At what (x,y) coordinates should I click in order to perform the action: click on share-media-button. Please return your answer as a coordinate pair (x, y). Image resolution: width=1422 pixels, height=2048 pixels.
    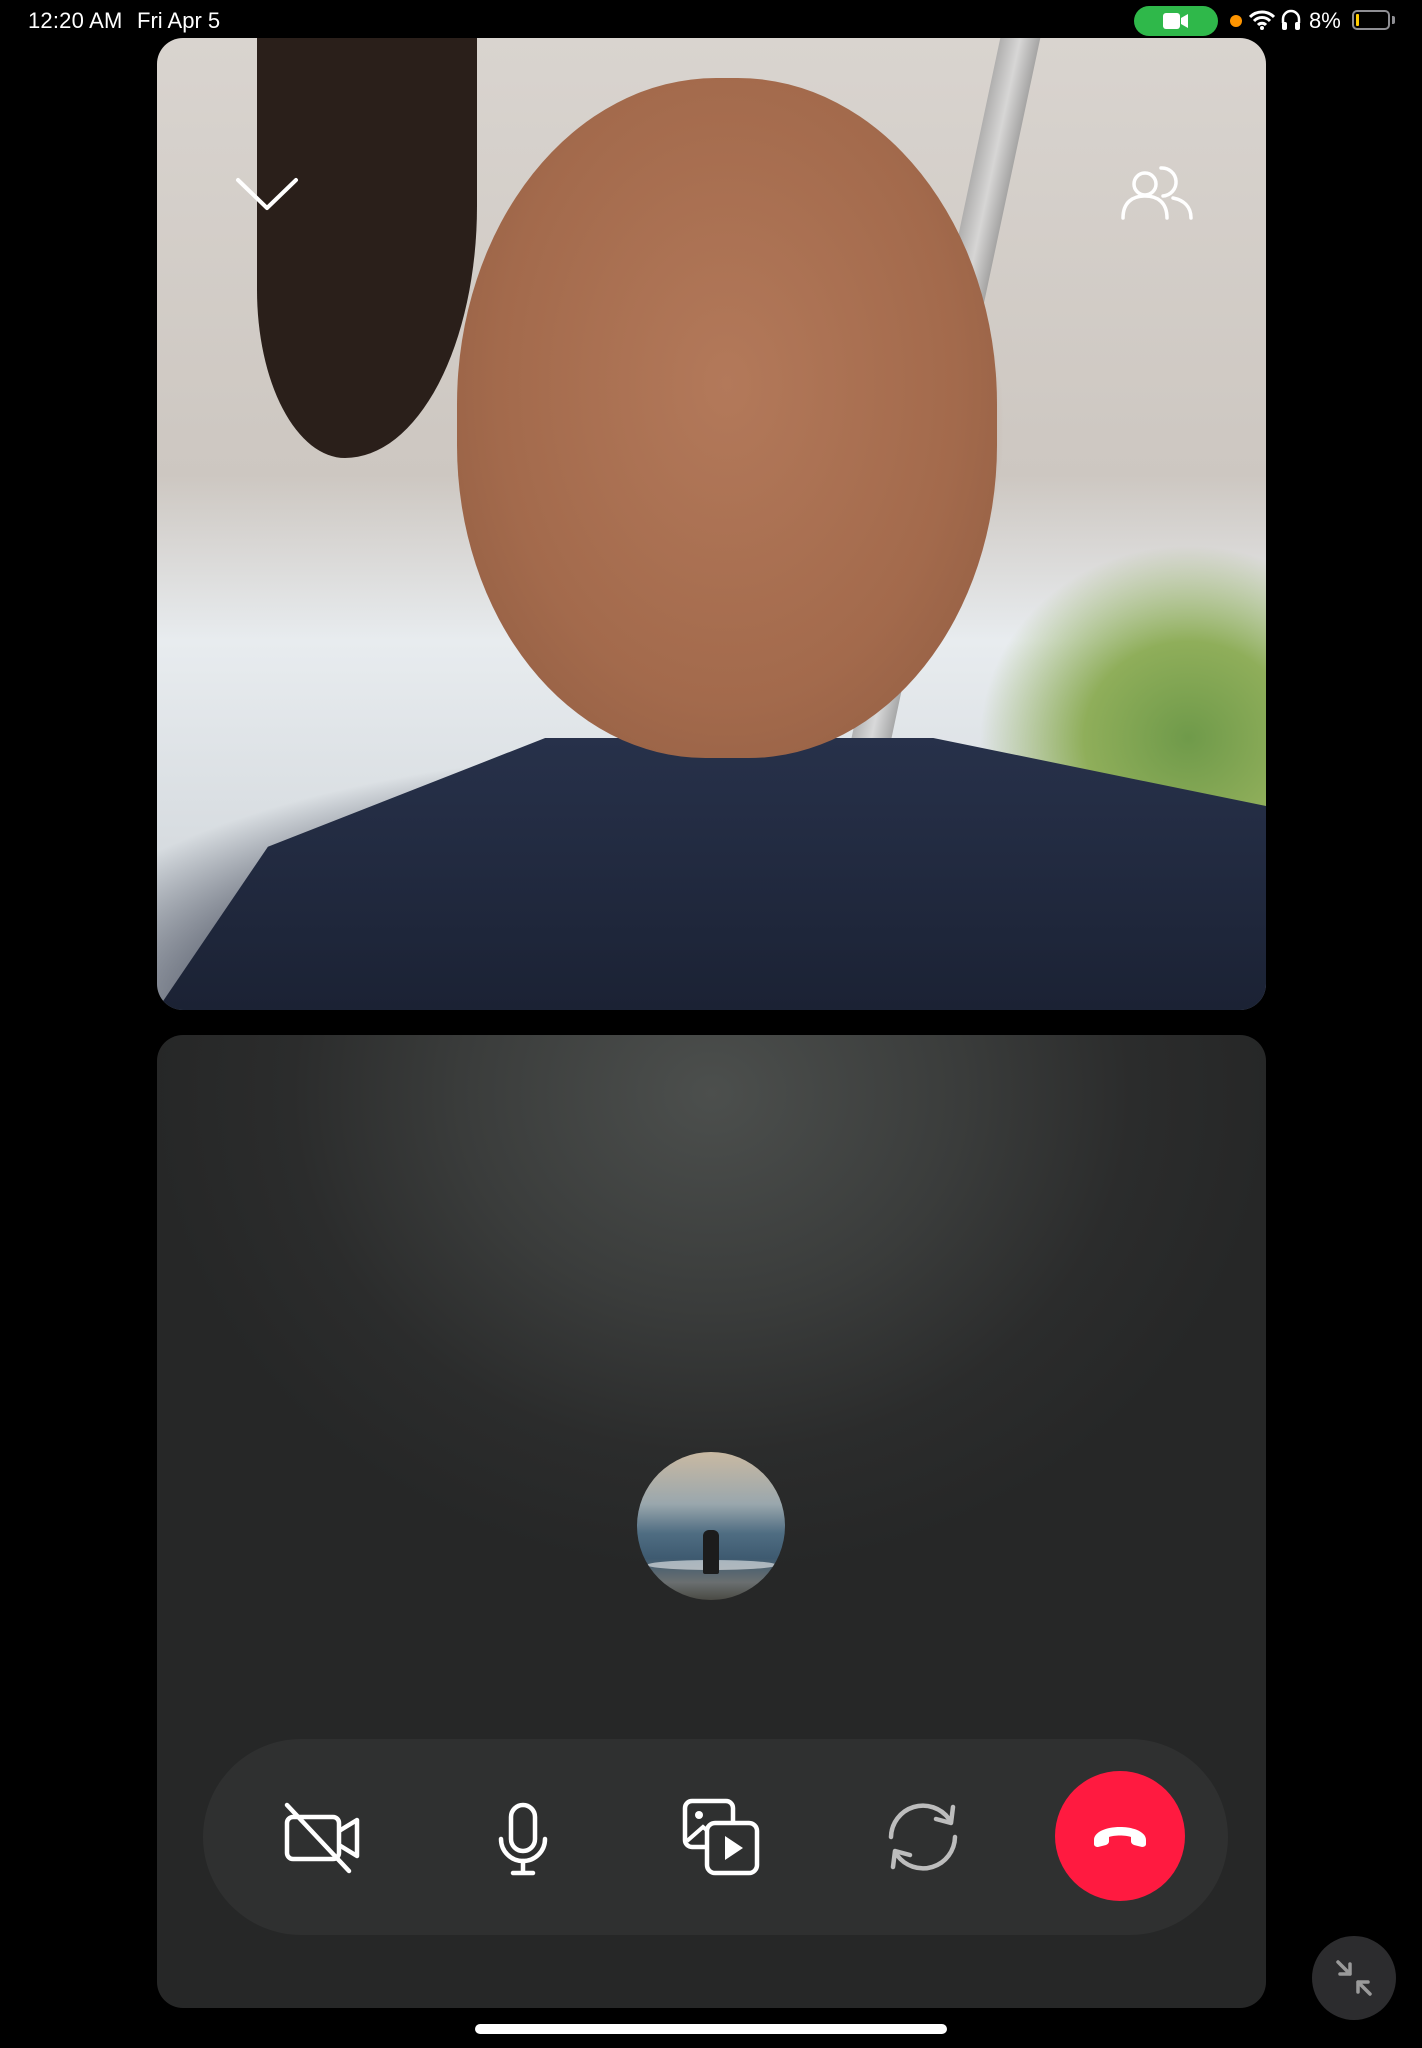
    Looking at the image, I should click on (723, 1837).